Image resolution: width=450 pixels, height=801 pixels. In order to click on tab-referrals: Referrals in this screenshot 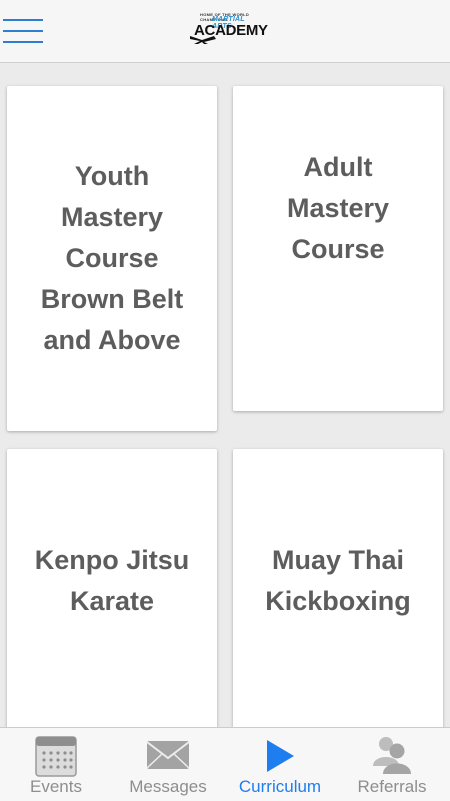, I will do `click(392, 764)`.